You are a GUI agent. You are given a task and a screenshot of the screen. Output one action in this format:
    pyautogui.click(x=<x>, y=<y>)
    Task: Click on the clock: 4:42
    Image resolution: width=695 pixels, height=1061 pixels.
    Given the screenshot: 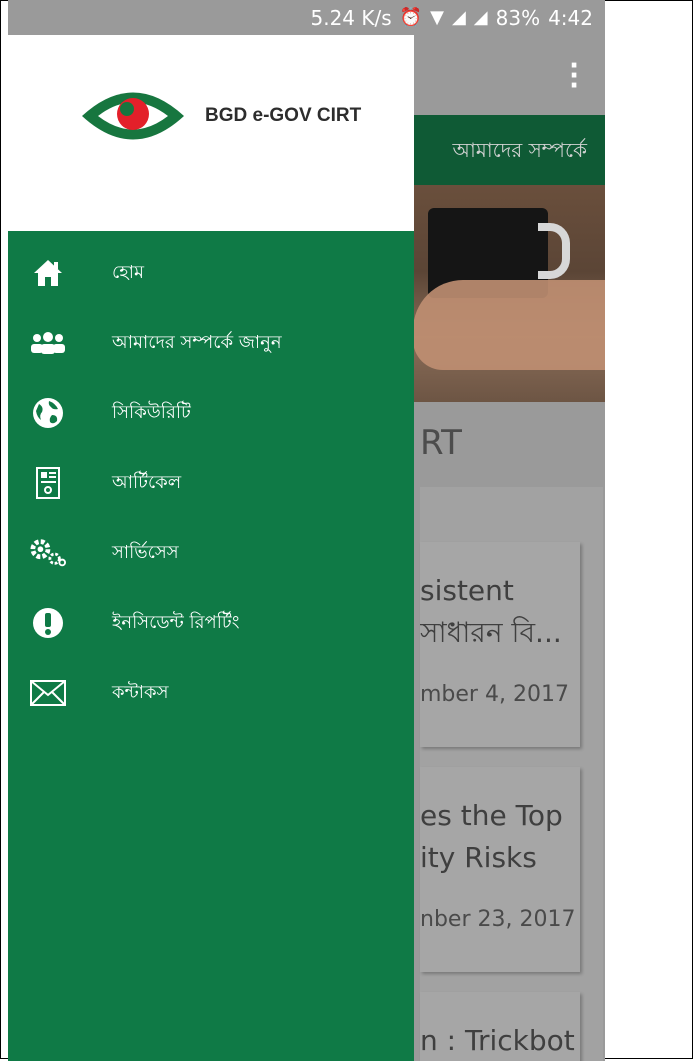 What is the action you would take?
    pyautogui.click(x=570, y=17)
    